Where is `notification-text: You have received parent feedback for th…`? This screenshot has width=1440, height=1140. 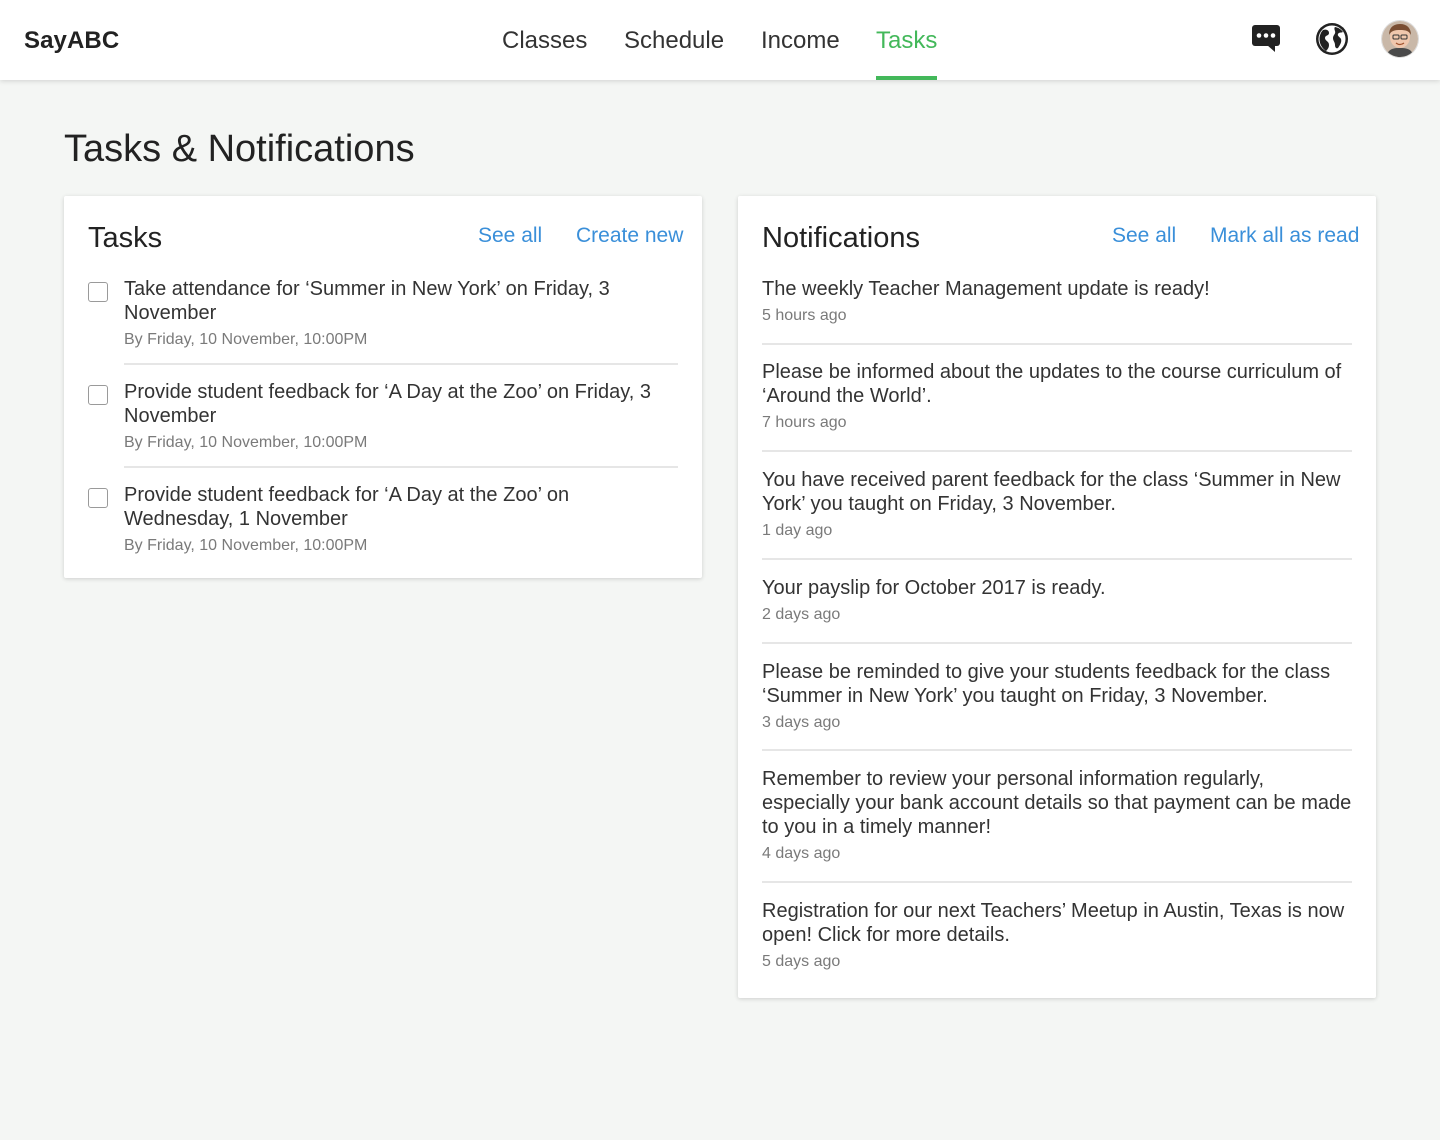
notification-text: You have received parent feedback for th… is located at coordinates (1051, 492).